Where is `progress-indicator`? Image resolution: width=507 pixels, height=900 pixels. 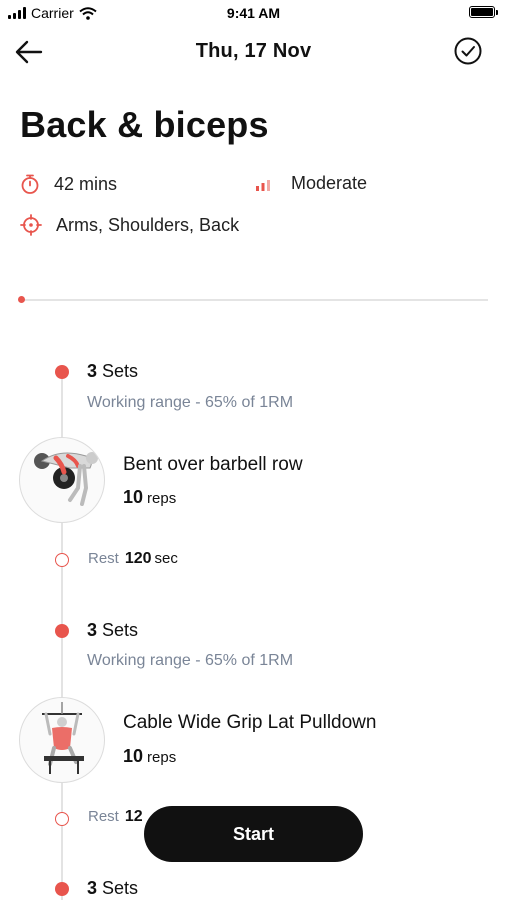
progress-indicator is located at coordinates (21, 299).